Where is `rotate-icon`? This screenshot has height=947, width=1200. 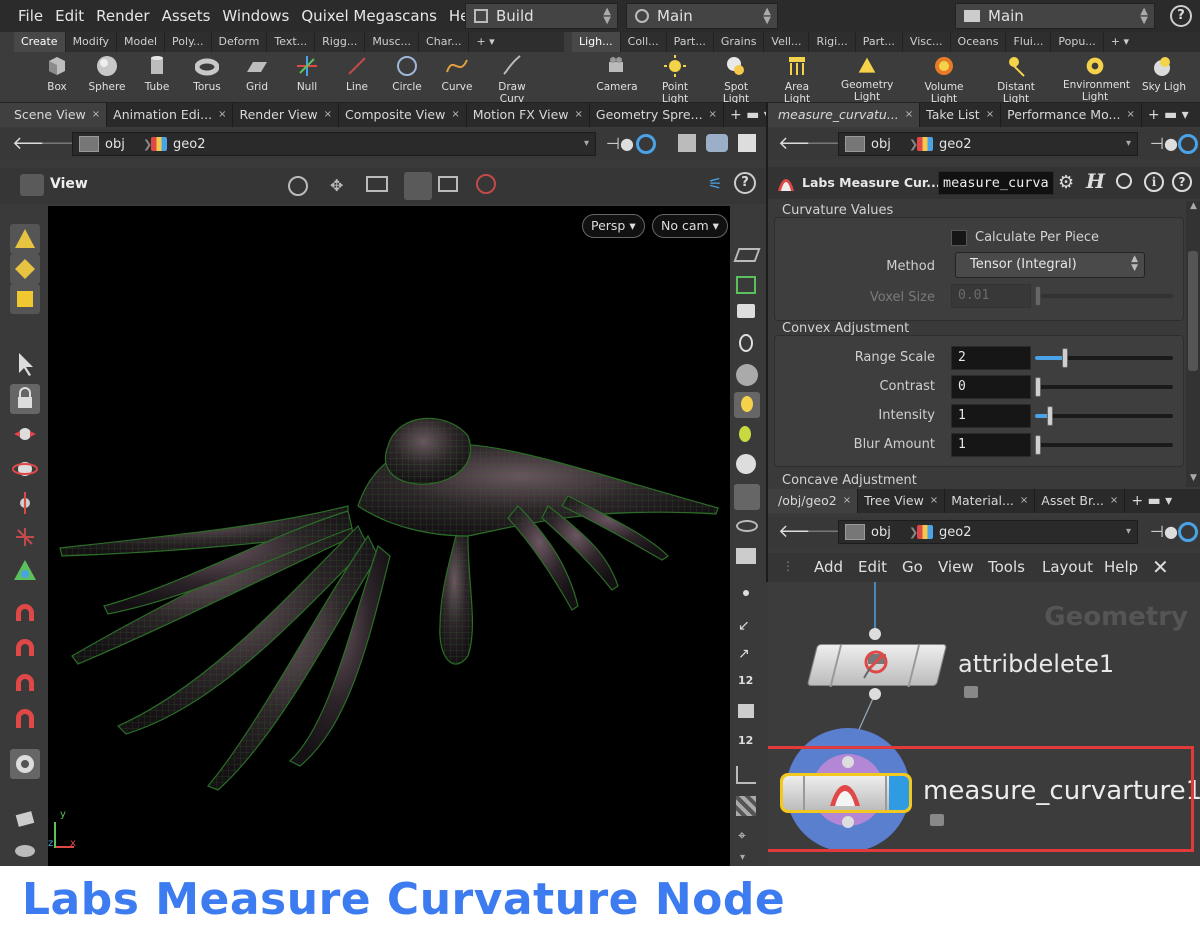 rotate-icon is located at coordinates (25, 469).